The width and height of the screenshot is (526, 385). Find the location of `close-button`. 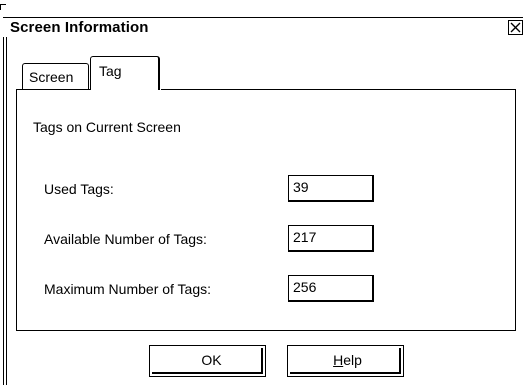

close-button is located at coordinates (515, 27).